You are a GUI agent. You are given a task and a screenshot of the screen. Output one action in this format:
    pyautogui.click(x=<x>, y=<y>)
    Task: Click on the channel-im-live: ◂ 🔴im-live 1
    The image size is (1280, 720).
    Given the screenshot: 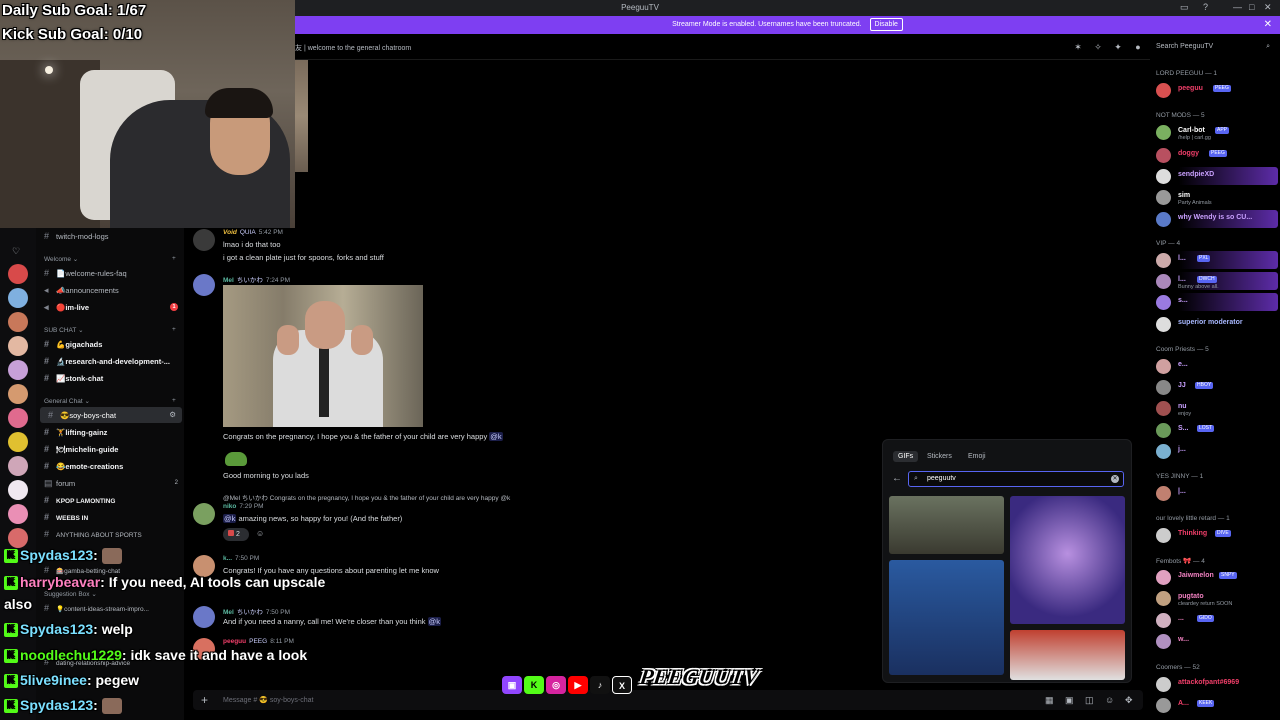 What is the action you would take?
    pyautogui.click(x=110, y=307)
    